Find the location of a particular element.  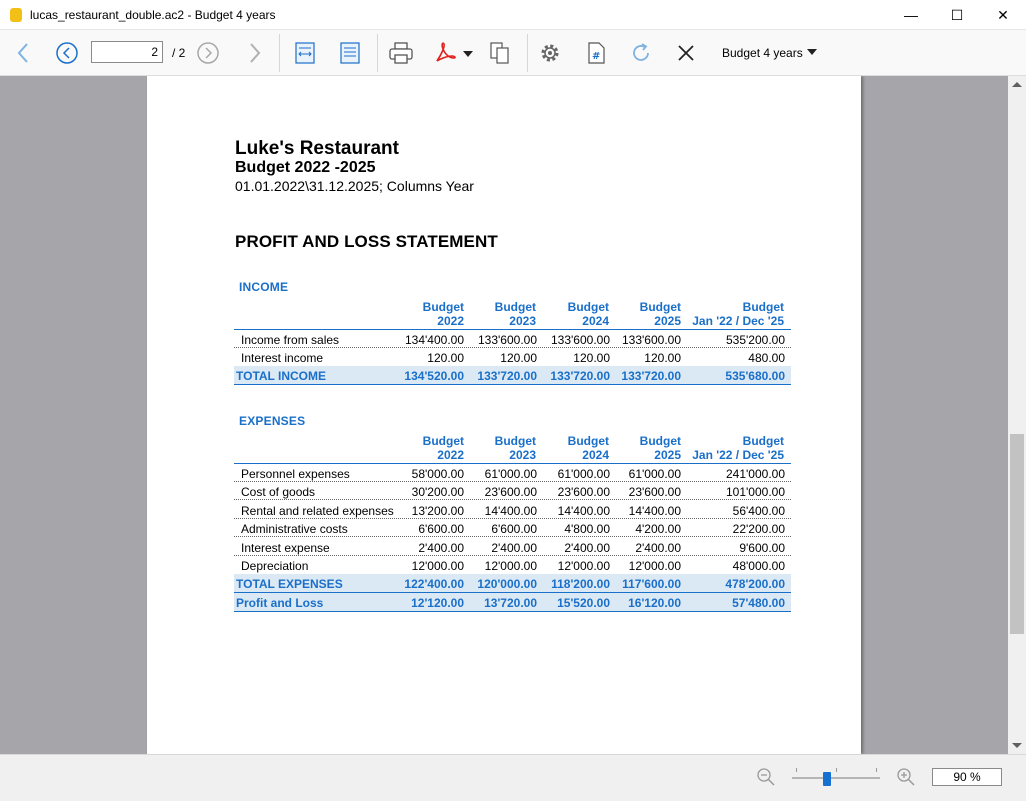

cell-value: 118'200.00 is located at coordinates (580, 584).